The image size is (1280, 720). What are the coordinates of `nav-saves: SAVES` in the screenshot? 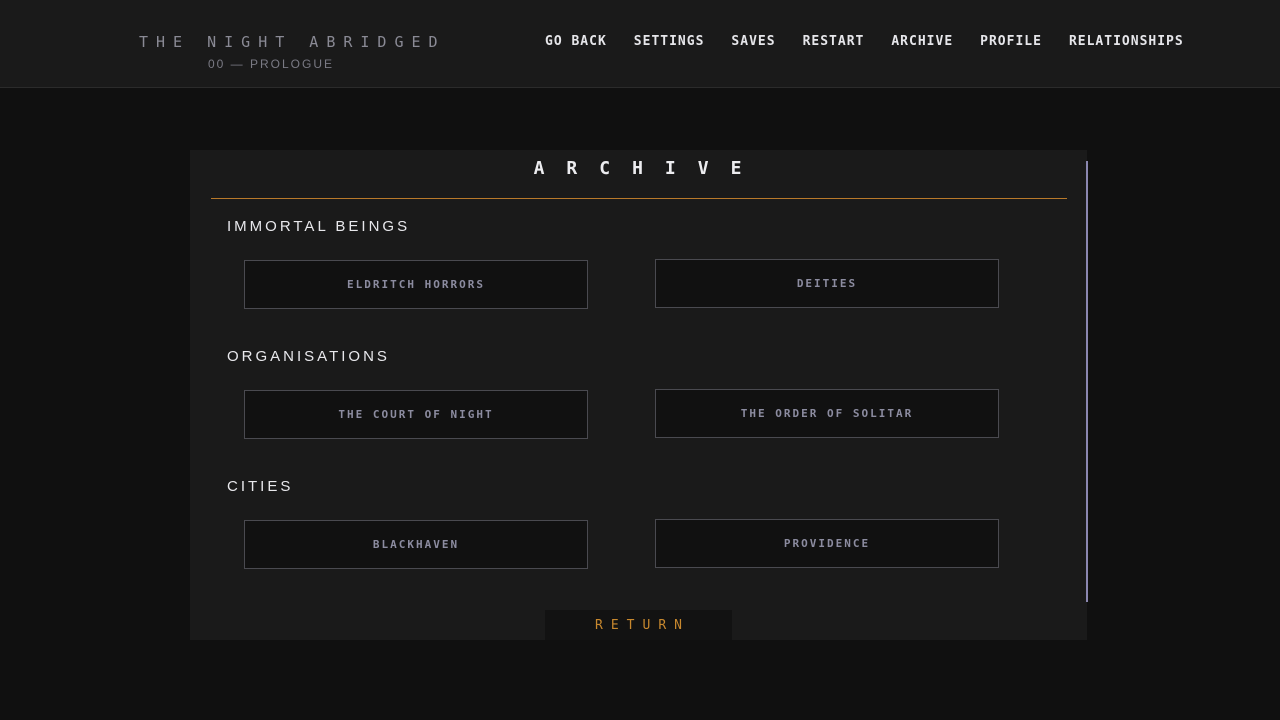 It's located at (753, 41).